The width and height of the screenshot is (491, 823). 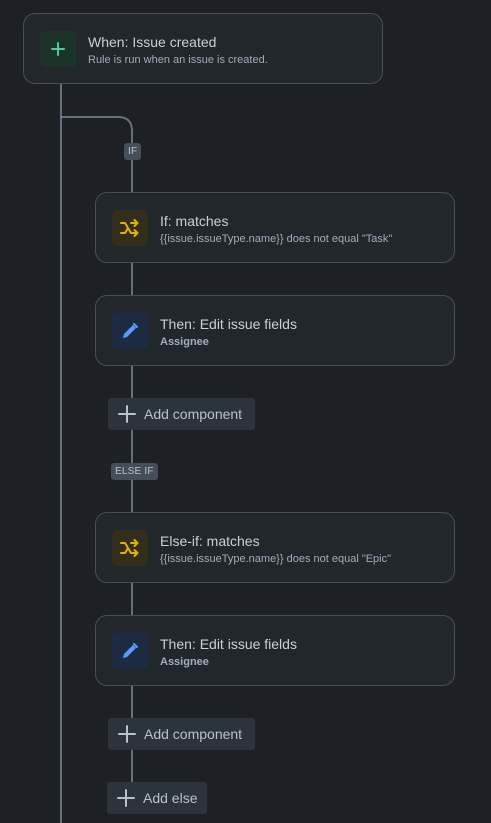 What do you see at coordinates (170, 798) in the screenshot?
I see `add-else-label: Add else` at bounding box center [170, 798].